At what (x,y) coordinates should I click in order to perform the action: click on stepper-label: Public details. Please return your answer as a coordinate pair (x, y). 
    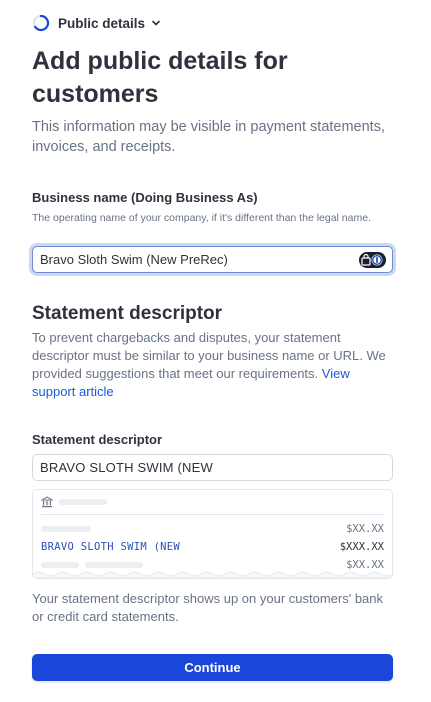
    Looking at the image, I should click on (102, 23).